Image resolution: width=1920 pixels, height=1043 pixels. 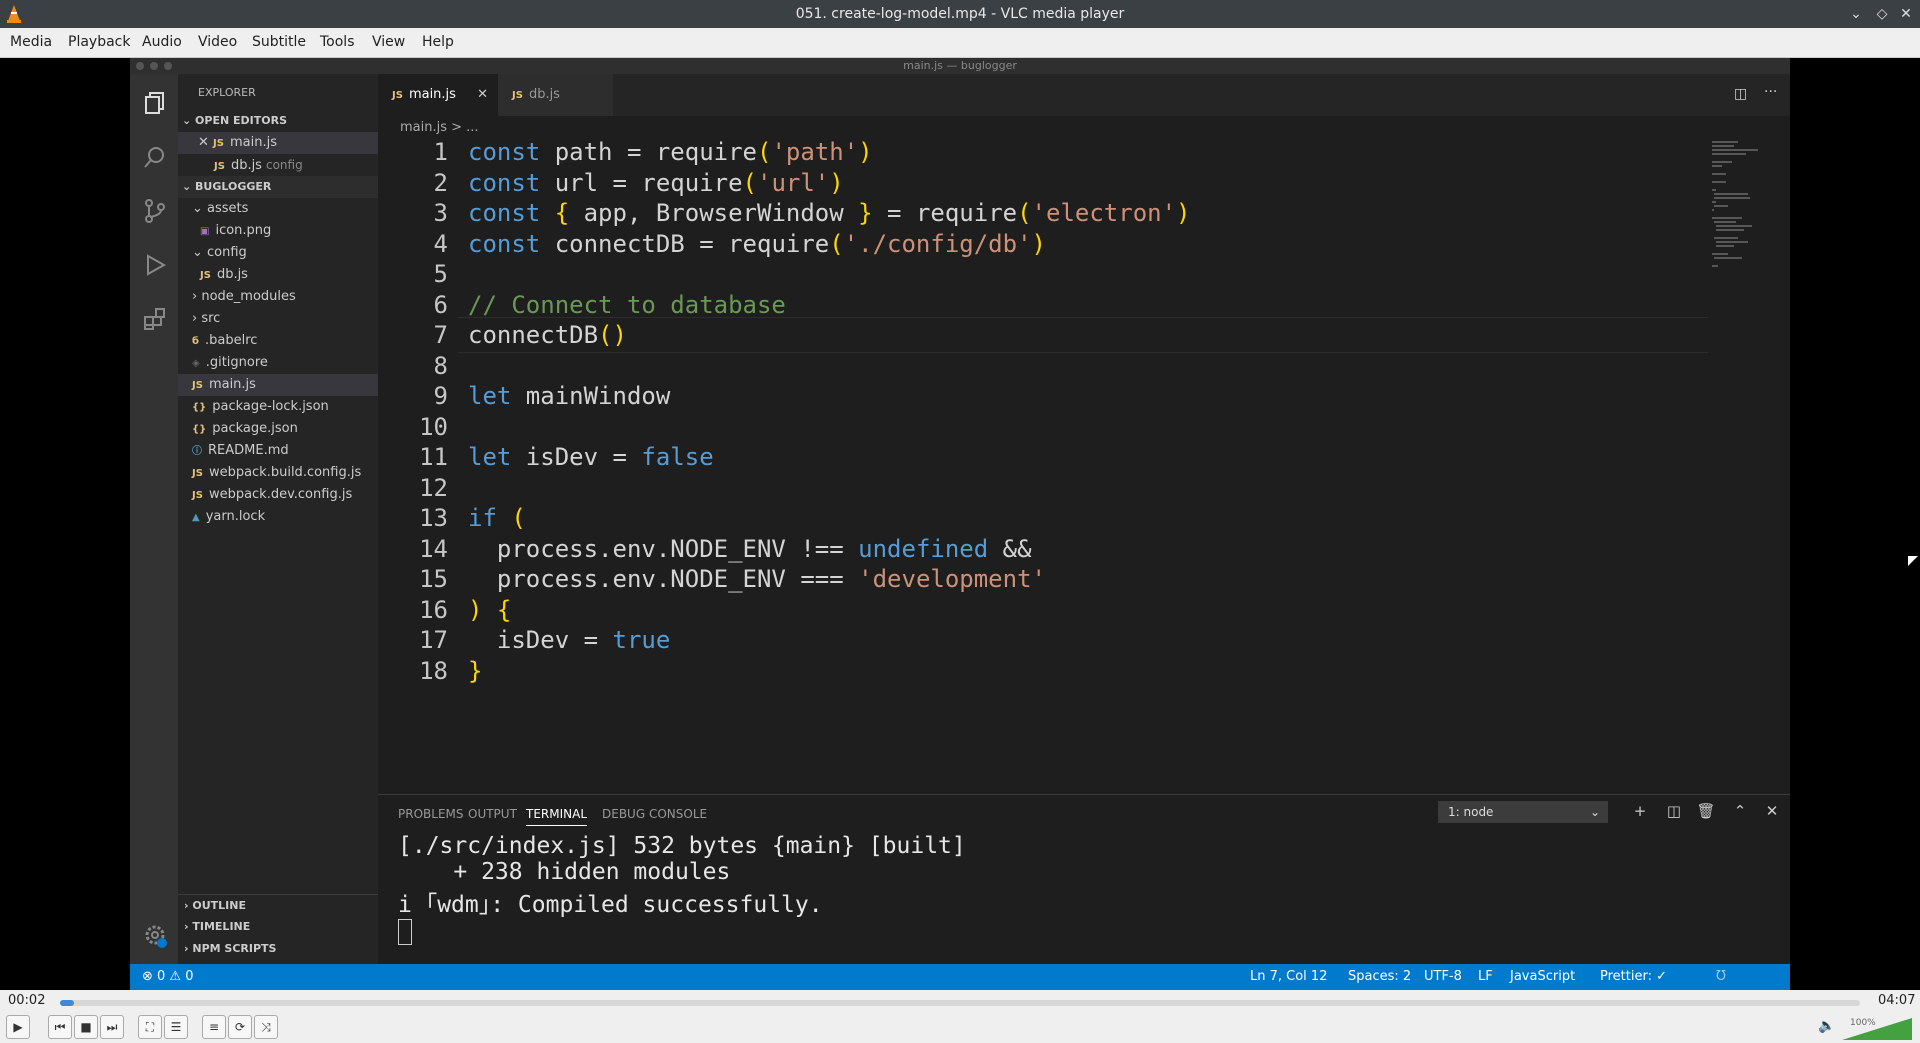 I want to click on outline-section: › OUTLINE, so click(x=278, y=905).